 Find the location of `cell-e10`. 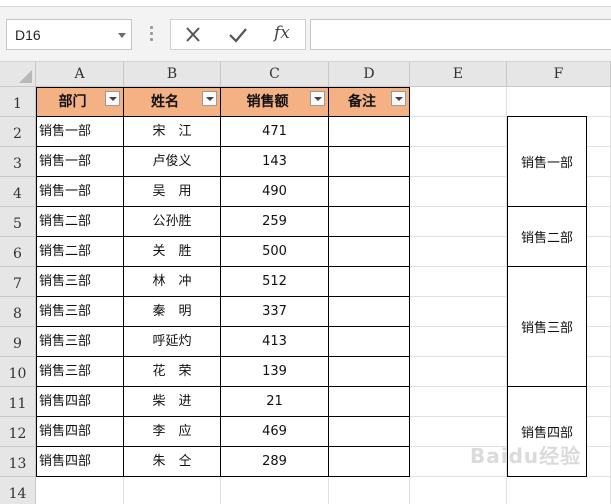

cell-e10 is located at coordinates (458, 372).